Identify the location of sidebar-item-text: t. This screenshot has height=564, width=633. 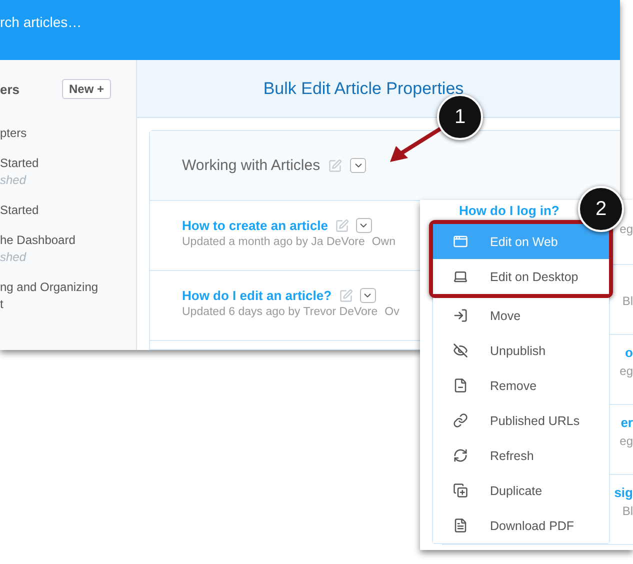
(2, 304).